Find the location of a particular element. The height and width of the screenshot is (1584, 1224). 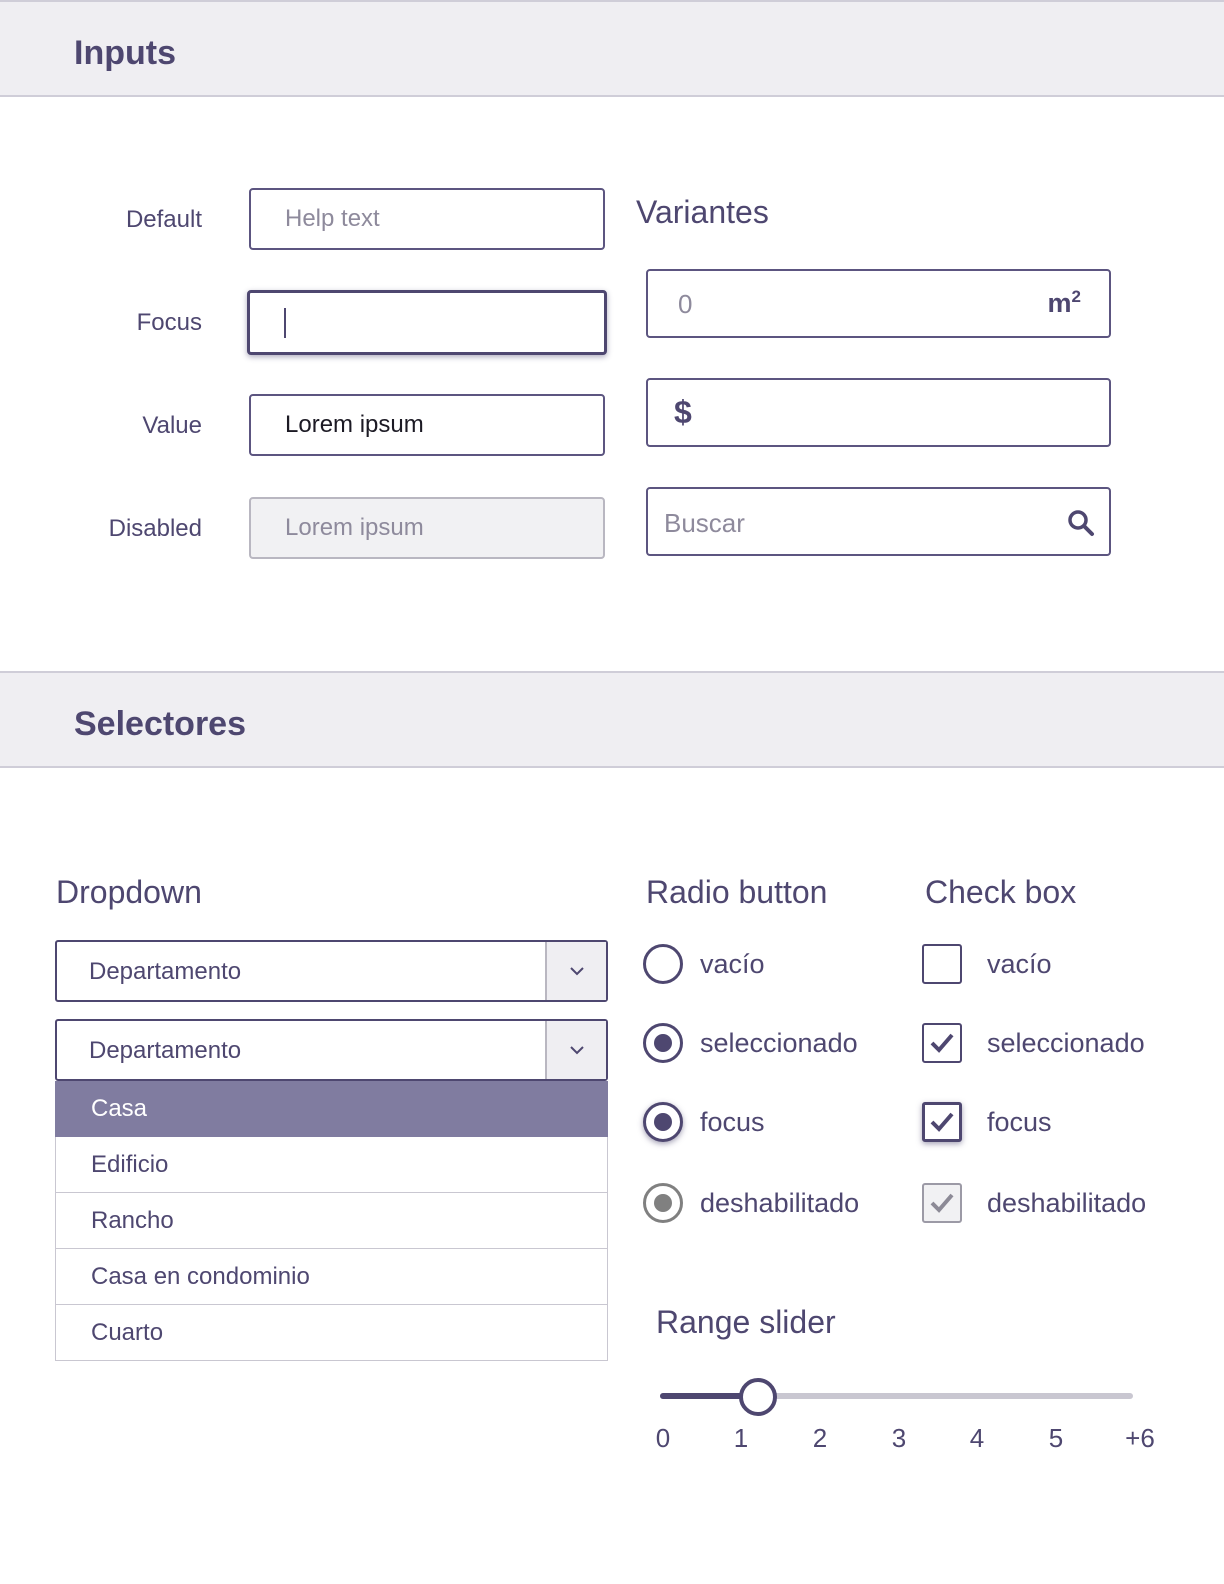

dropdown-option-casa: Casa is located at coordinates (331, 1109).